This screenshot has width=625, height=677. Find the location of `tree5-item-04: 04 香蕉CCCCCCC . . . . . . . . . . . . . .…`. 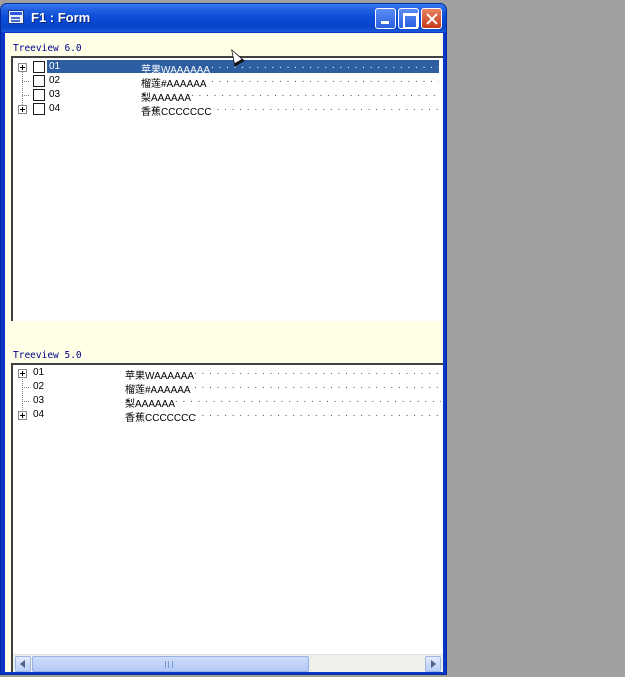

tree5-item-04: 04 香蕉CCCCCCC . . . . . . . . . . . . . .… is located at coordinates (228, 416).